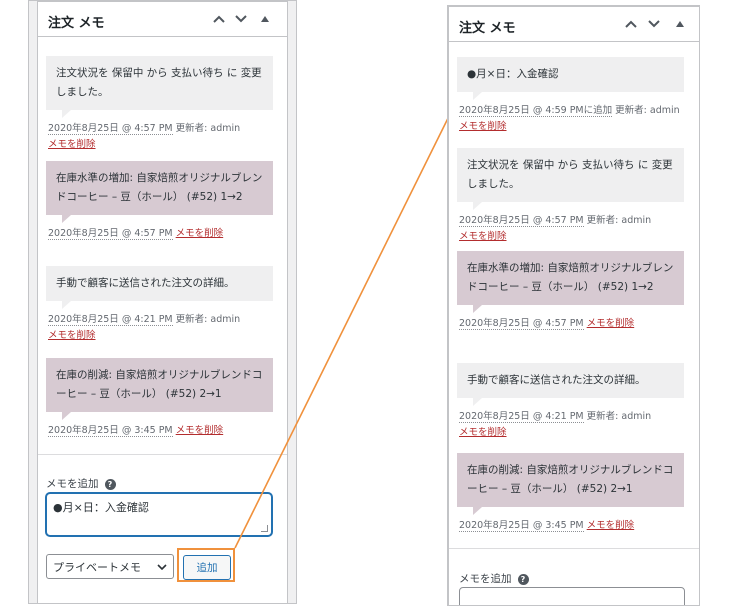 This screenshot has width=748, height=606. Describe the element at coordinates (487, 28) in the screenshot. I see `box-title: 注文 メモ` at that location.